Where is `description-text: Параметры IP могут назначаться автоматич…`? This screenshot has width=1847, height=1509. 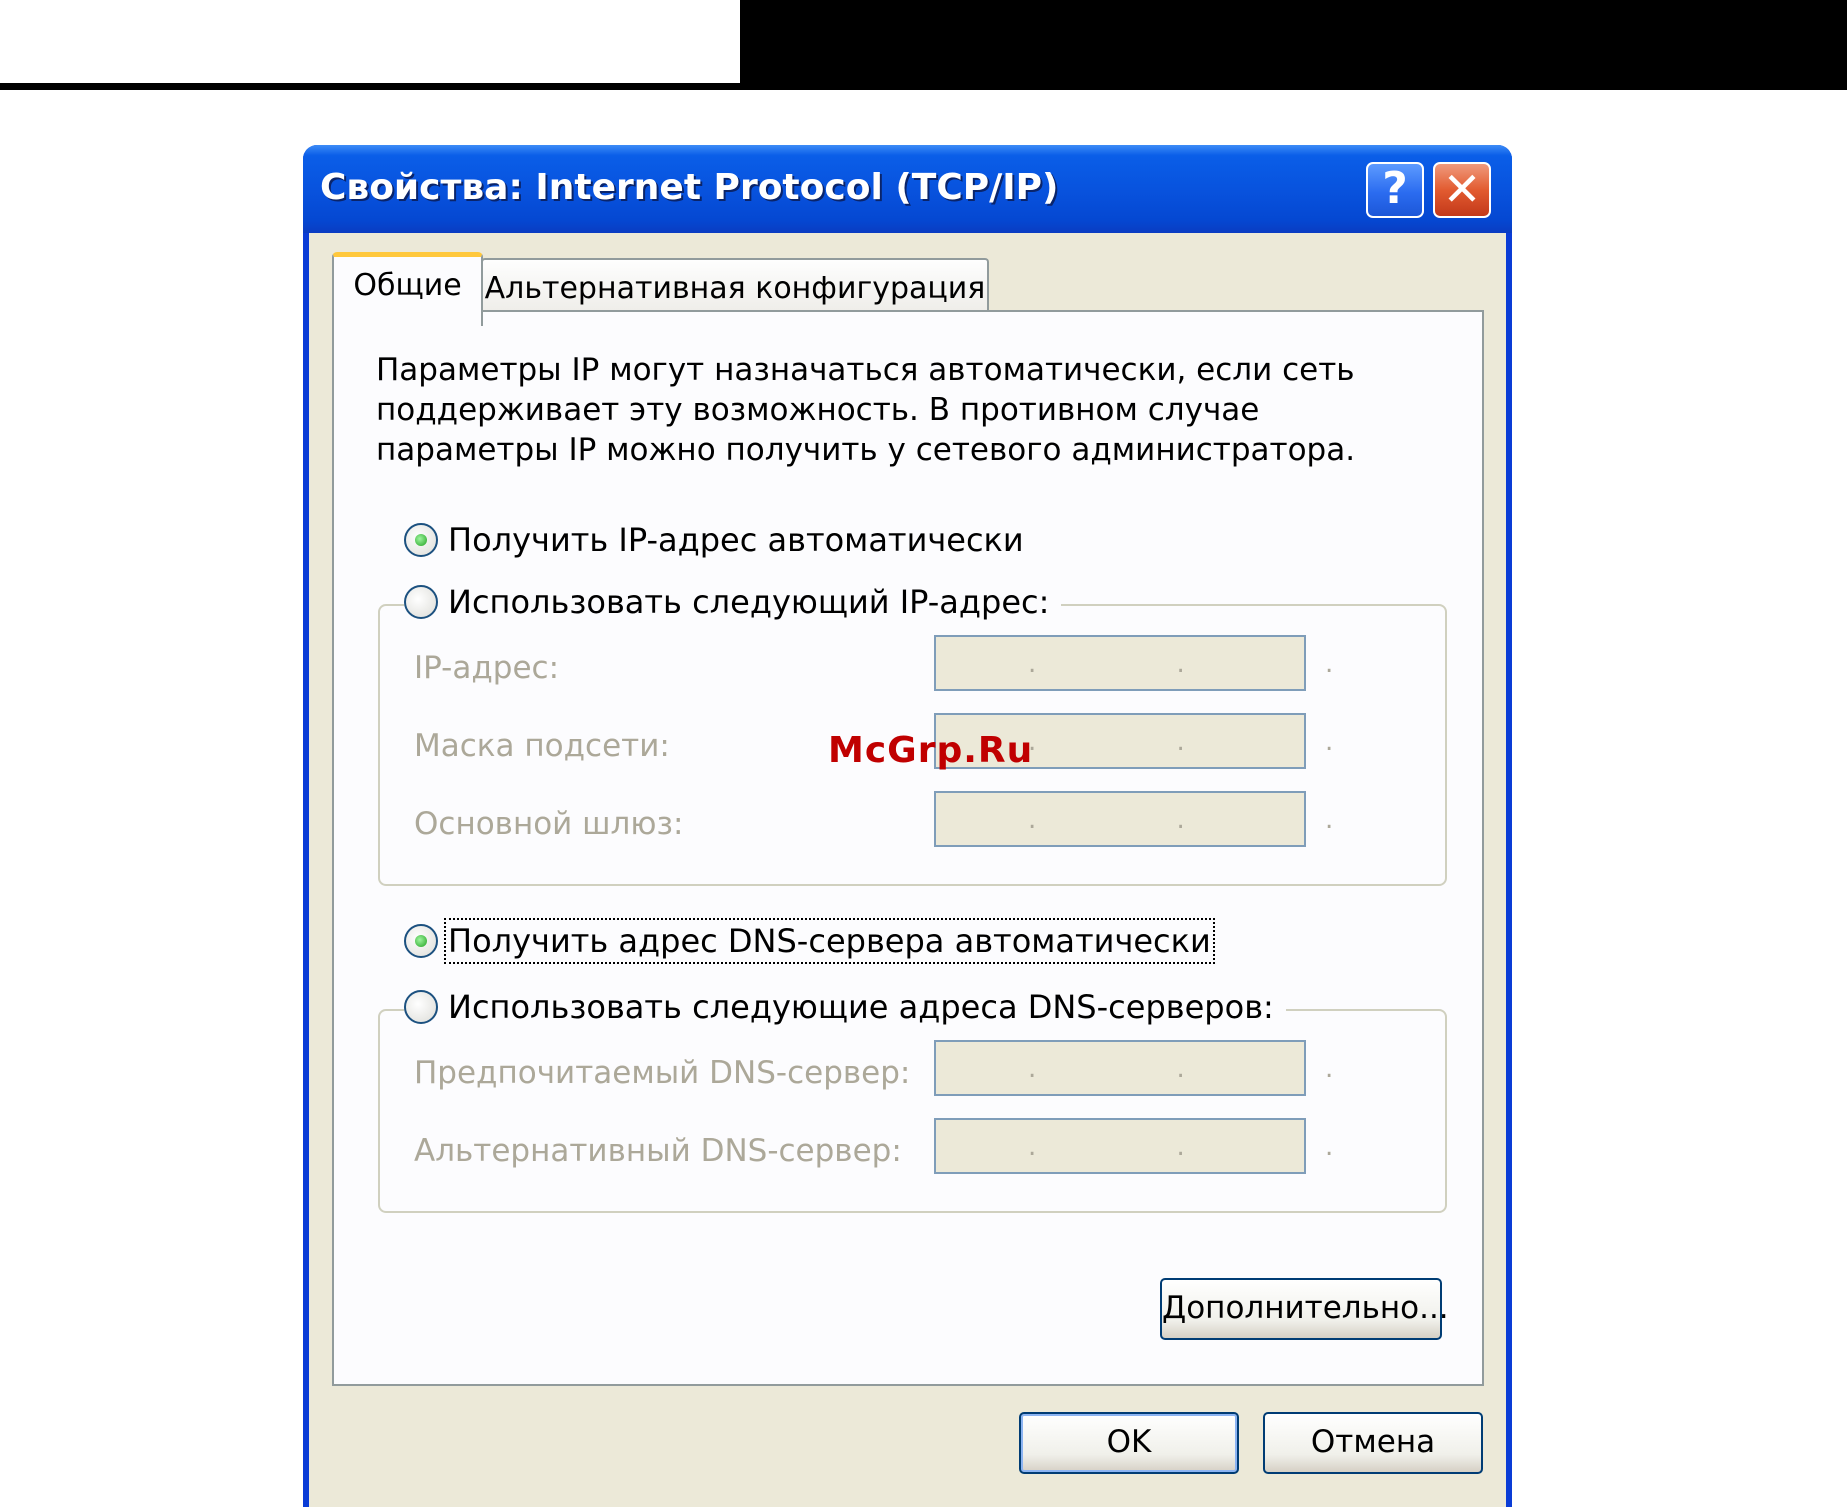
description-text: Параметры IP могут назначаться автоматич… is located at coordinates (866, 410).